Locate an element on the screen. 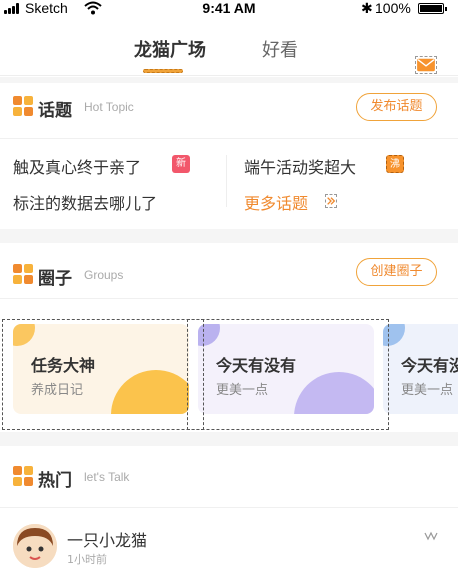  battery-icon is located at coordinates (432, 8).